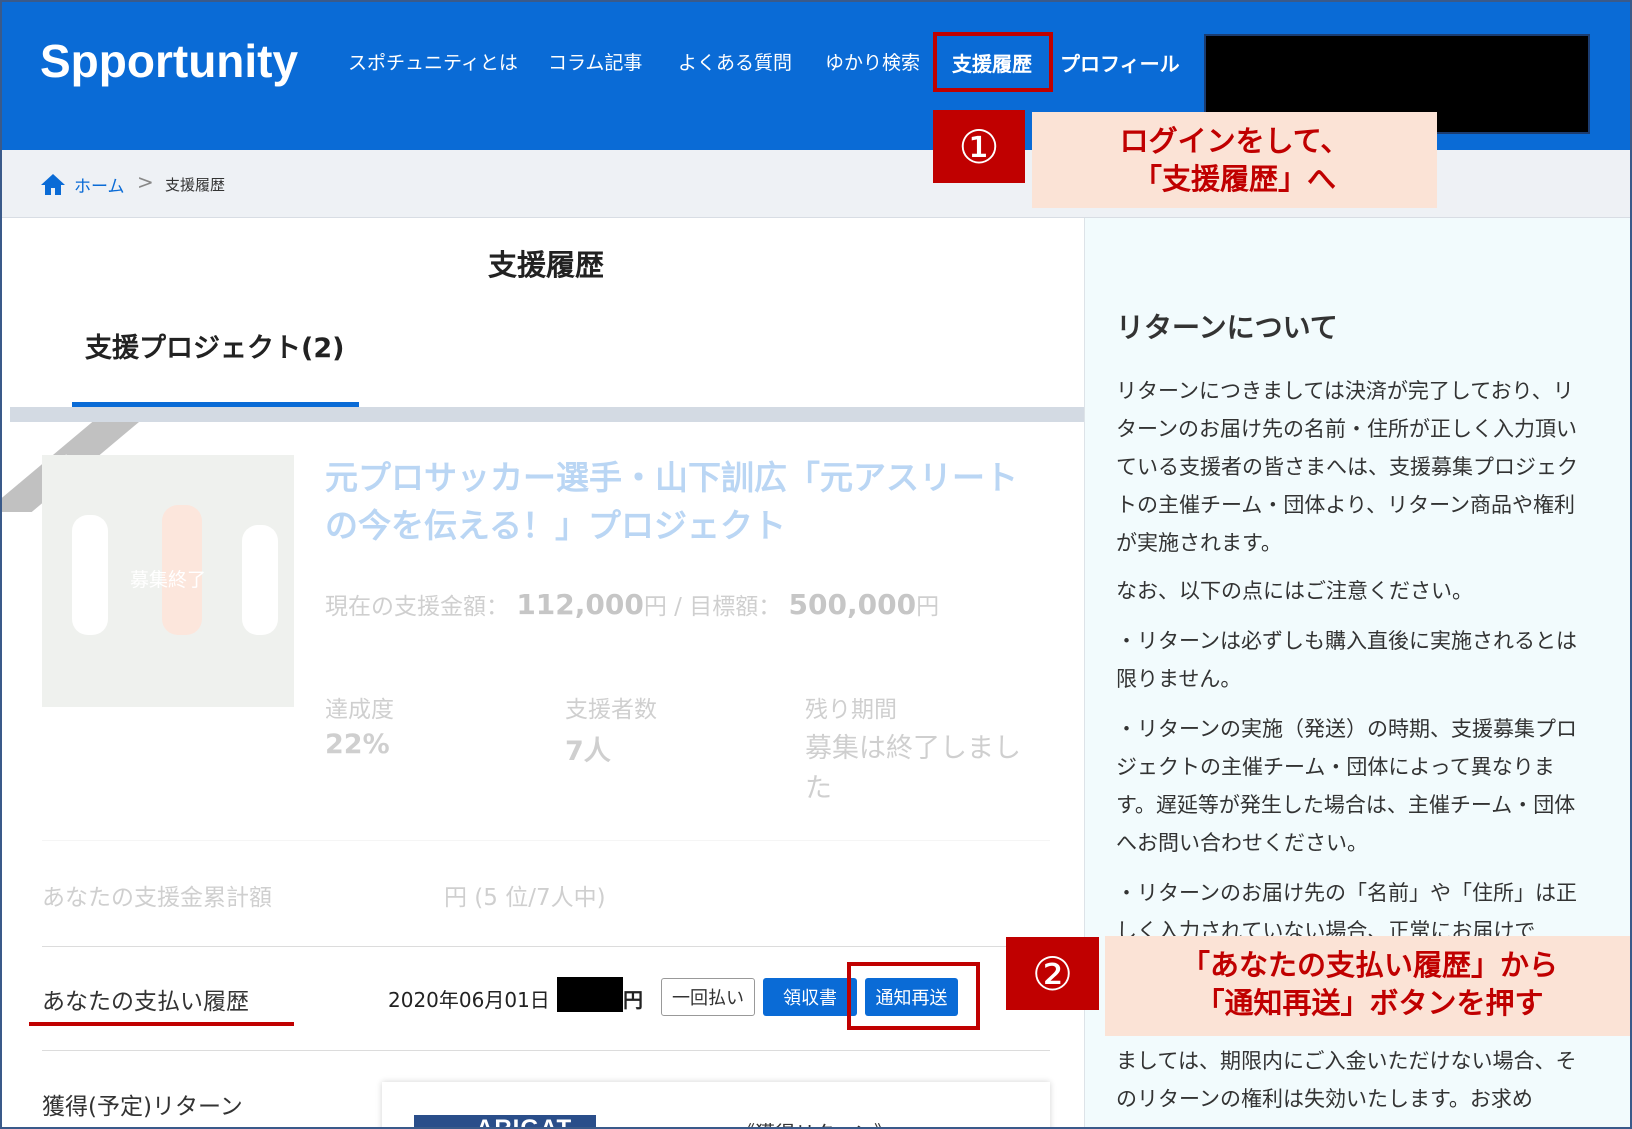 Image resolution: width=1632 pixels, height=1129 pixels. What do you see at coordinates (1227, 327) in the screenshot?
I see `sidebar-title: リターンについて` at bounding box center [1227, 327].